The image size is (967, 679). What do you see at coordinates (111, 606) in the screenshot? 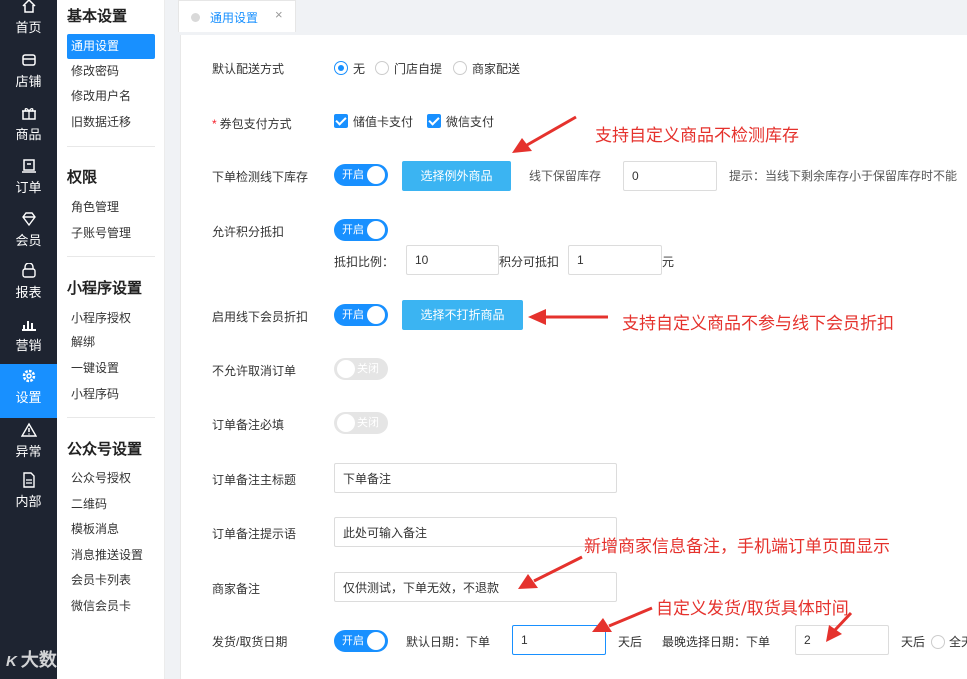
I see `submenu-wechat-member-card: 微信会员卡` at bounding box center [111, 606].